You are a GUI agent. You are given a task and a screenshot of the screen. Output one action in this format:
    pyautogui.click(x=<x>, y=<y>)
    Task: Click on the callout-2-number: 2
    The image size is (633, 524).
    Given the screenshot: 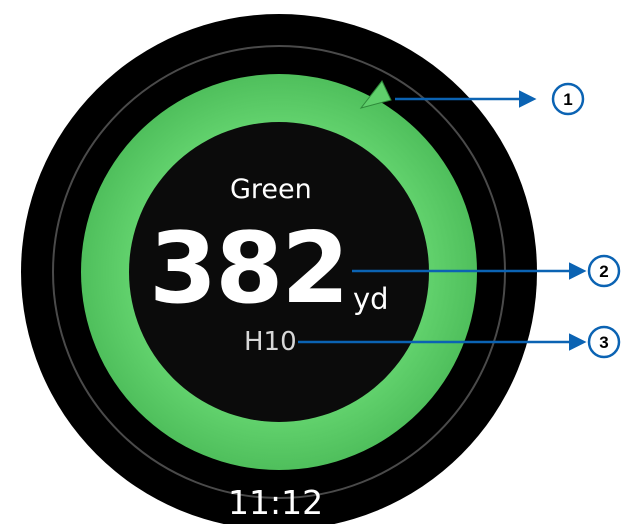 What is the action you would take?
    pyautogui.click(x=603, y=271)
    